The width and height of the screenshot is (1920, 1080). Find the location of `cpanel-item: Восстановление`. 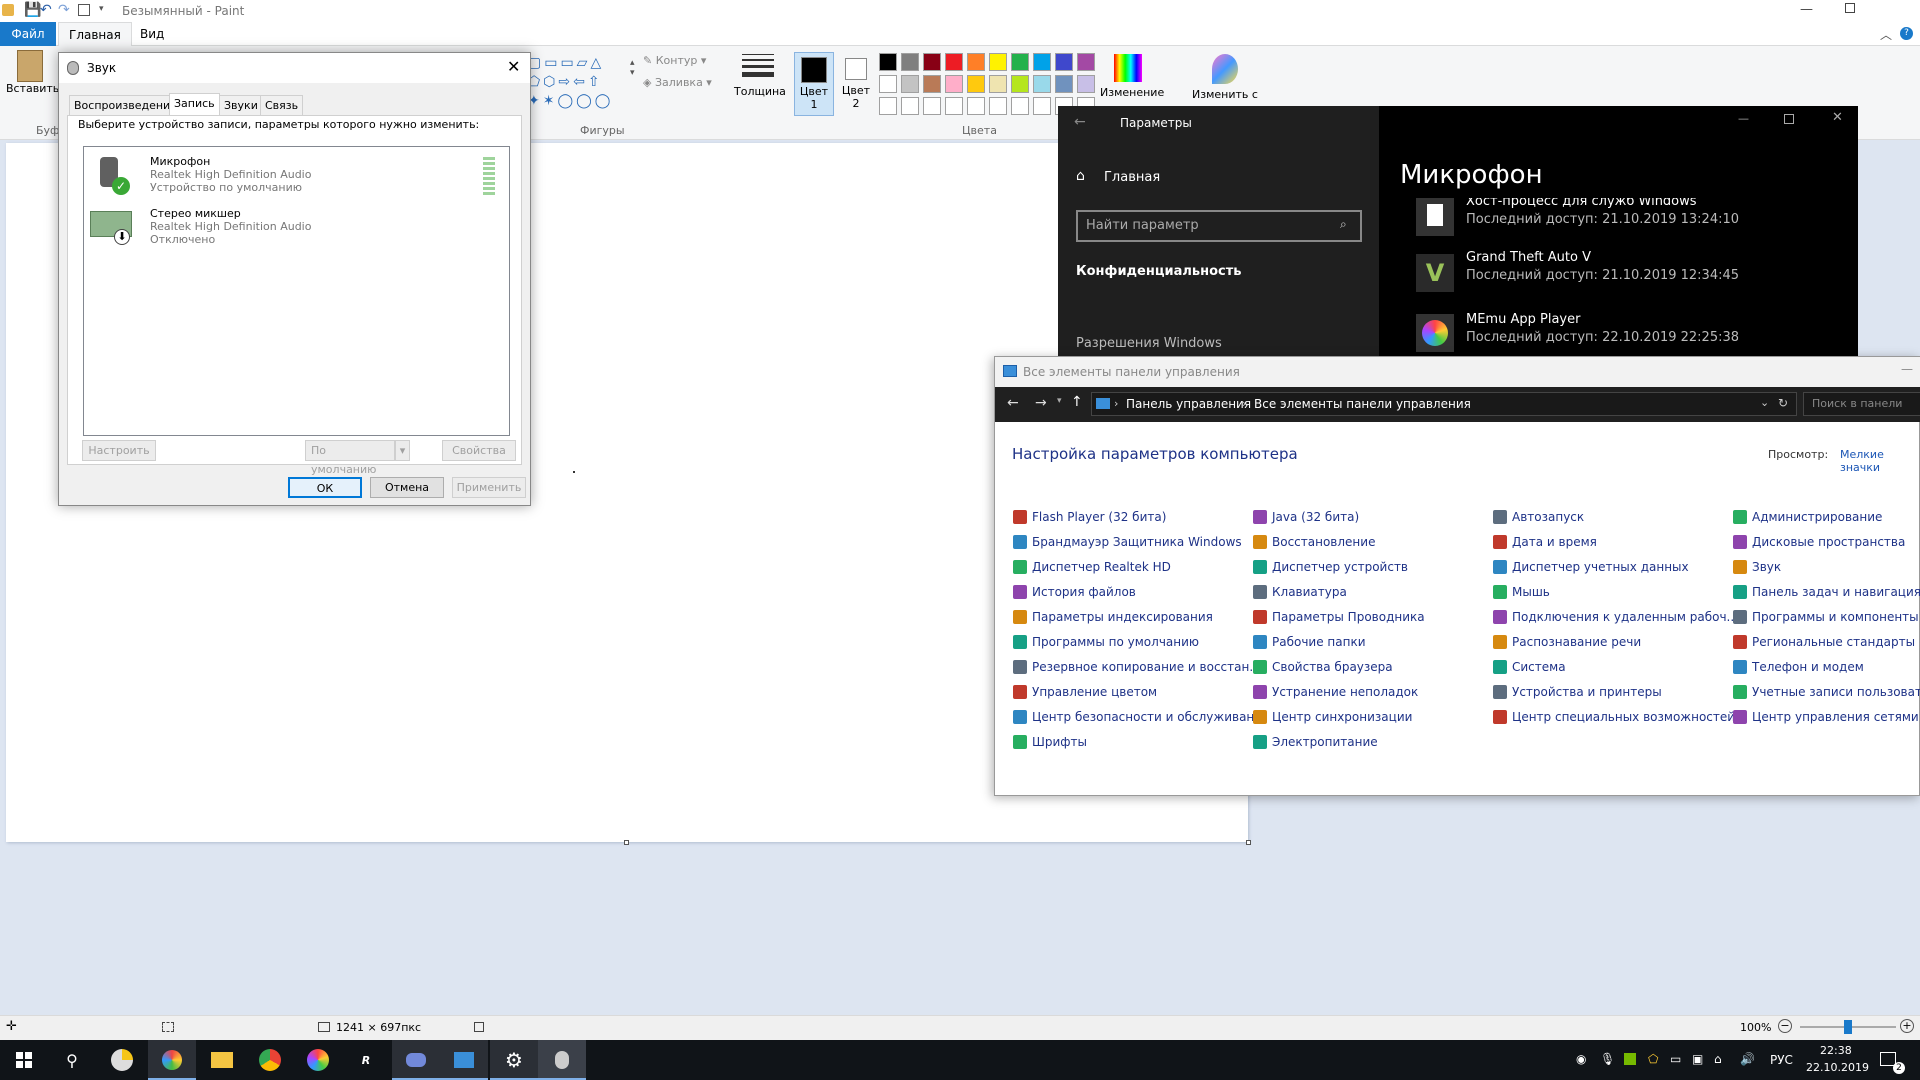

cpanel-item: Восстановление is located at coordinates (1314, 542).